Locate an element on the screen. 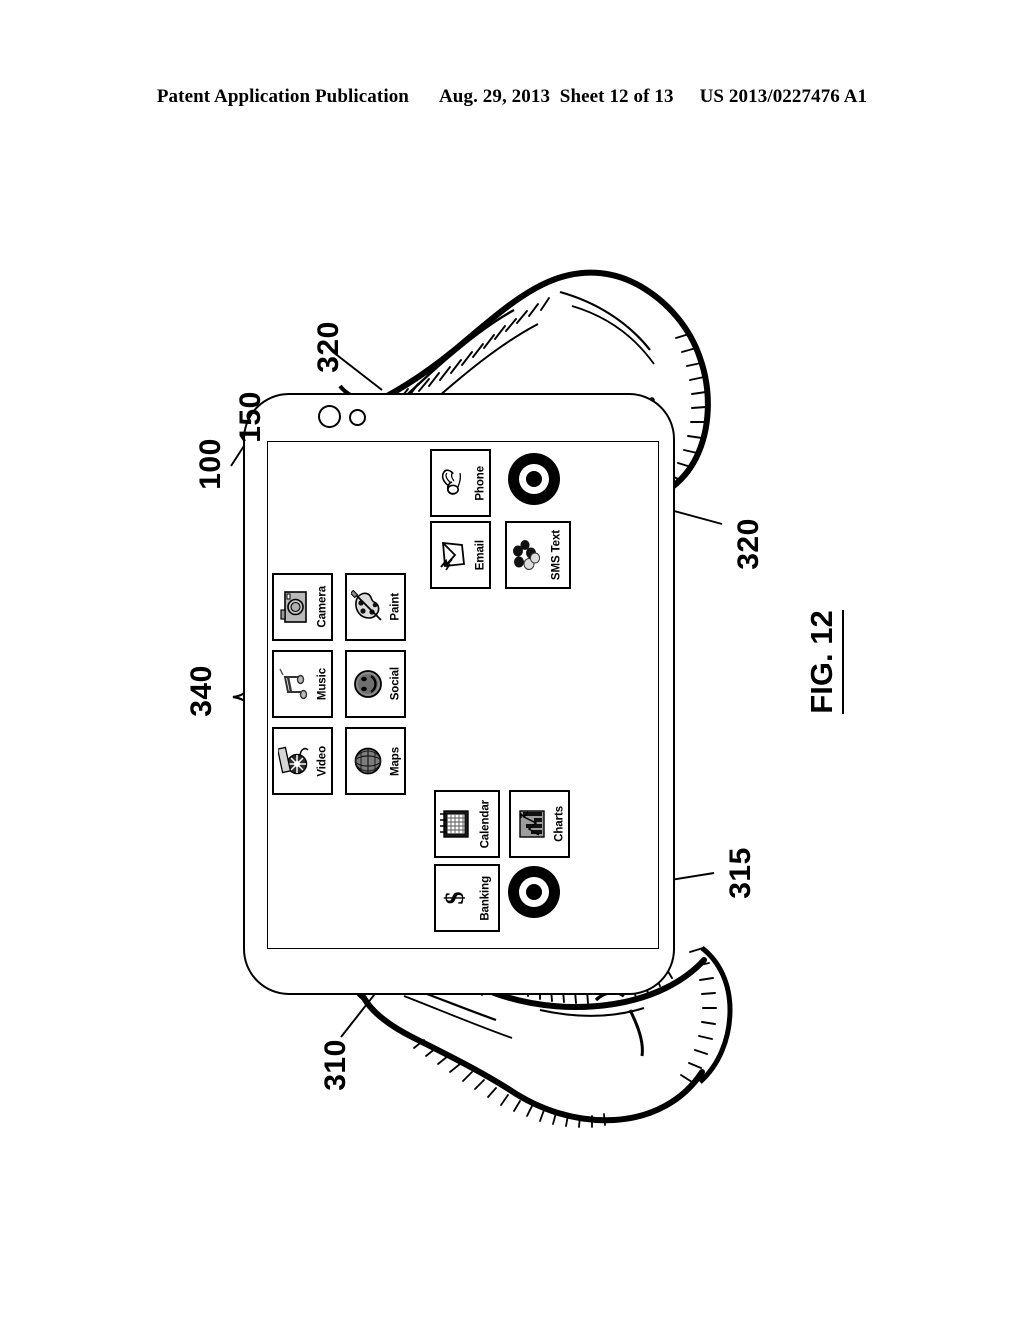  phone-handset-icon is located at coordinates (452, 483).